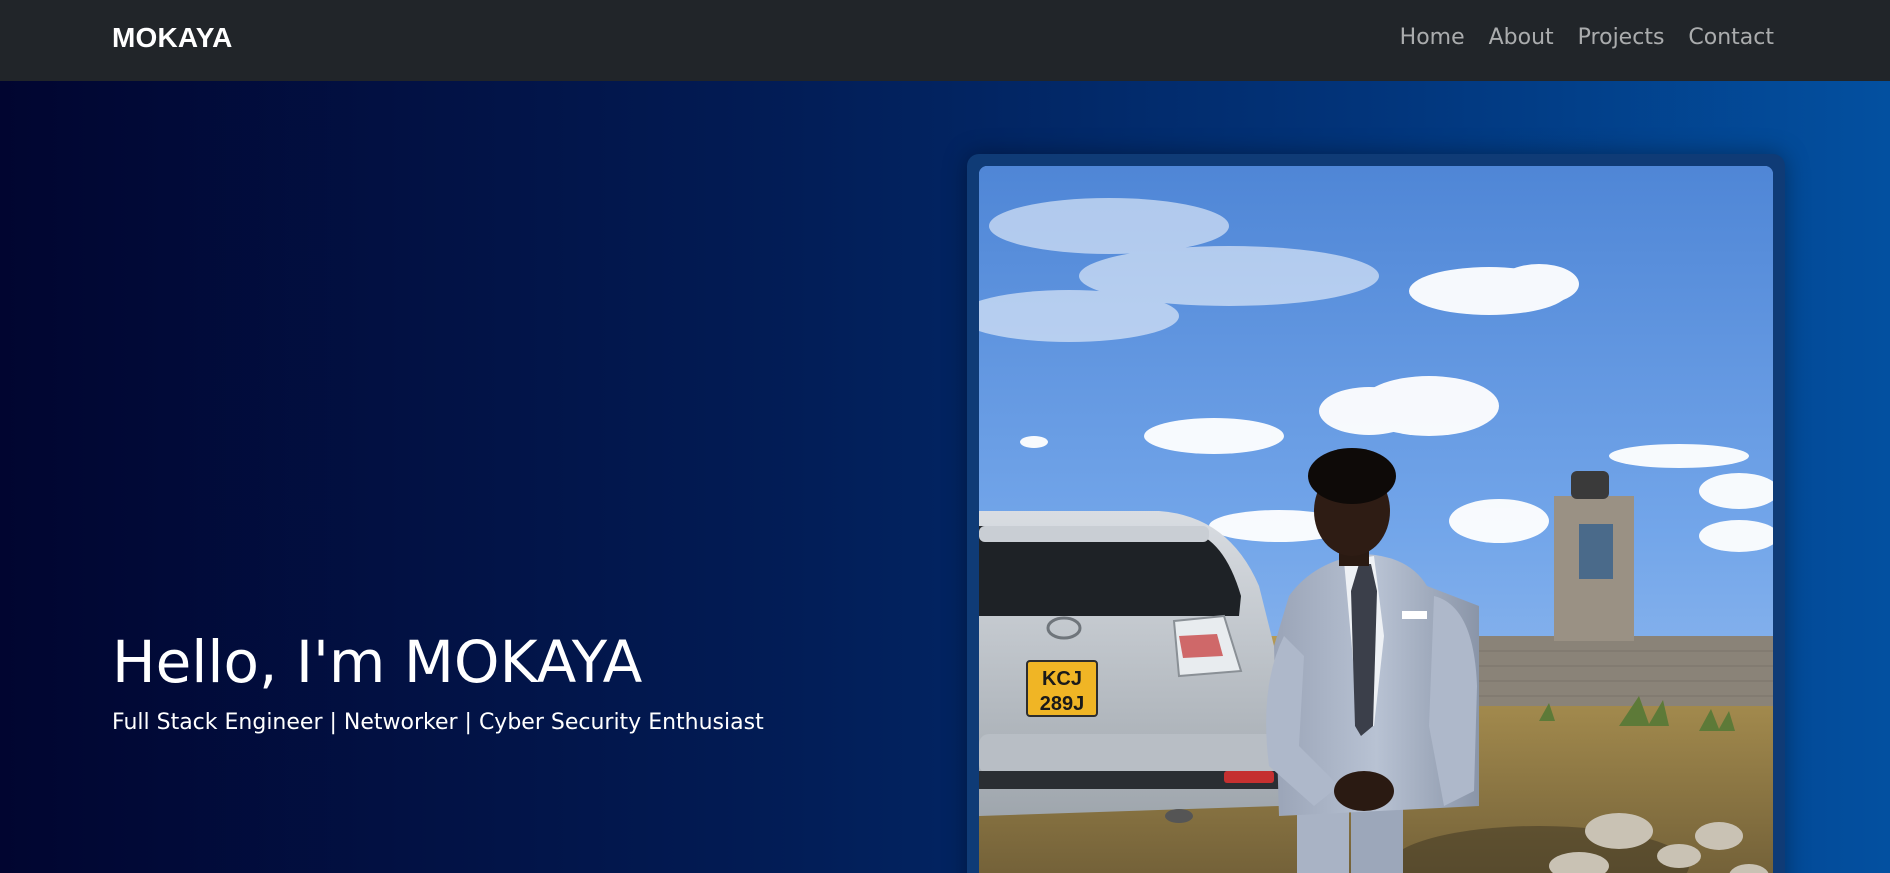 The width and height of the screenshot is (1890, 873). I want to click on brand-logo: MOKAYA, so click(172, 38).